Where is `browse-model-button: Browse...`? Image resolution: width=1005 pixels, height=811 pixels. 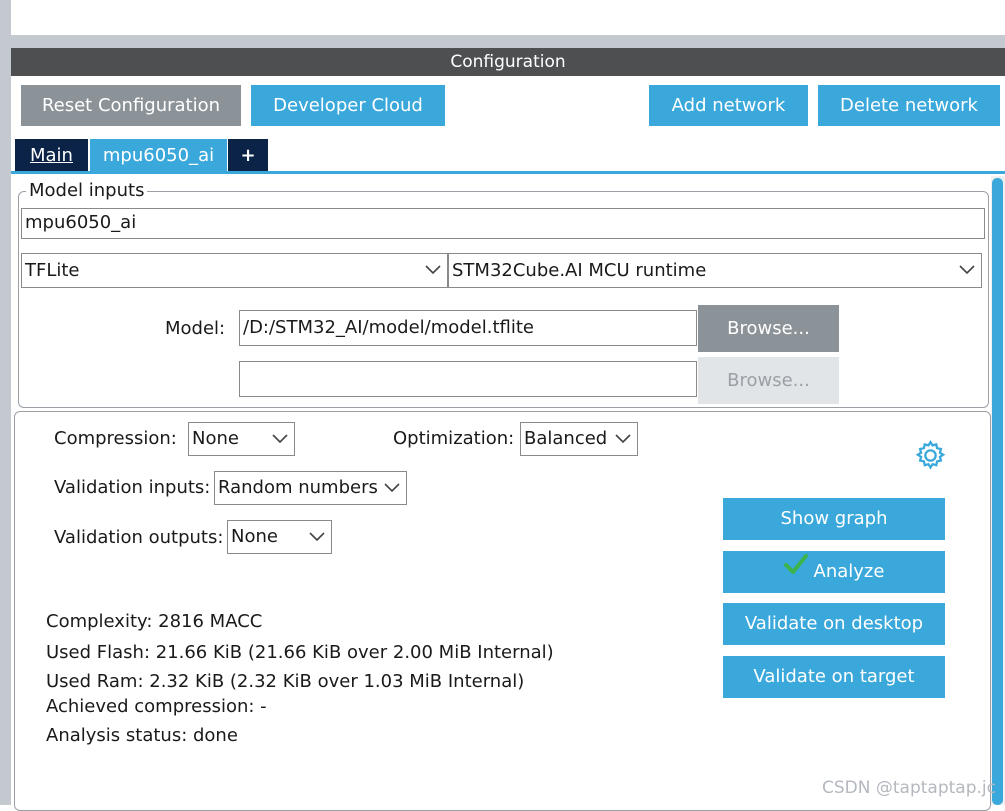 browse-model-button: Browse... is located at coordinates (768, 328).